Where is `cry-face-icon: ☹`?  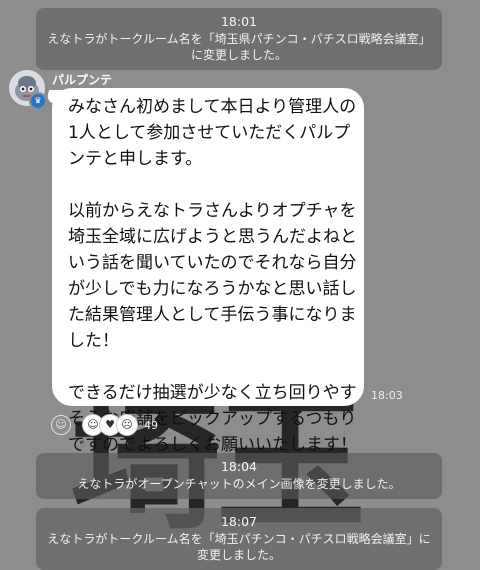 cry-face-icon: ☹ is located at coordinates (127, 425).